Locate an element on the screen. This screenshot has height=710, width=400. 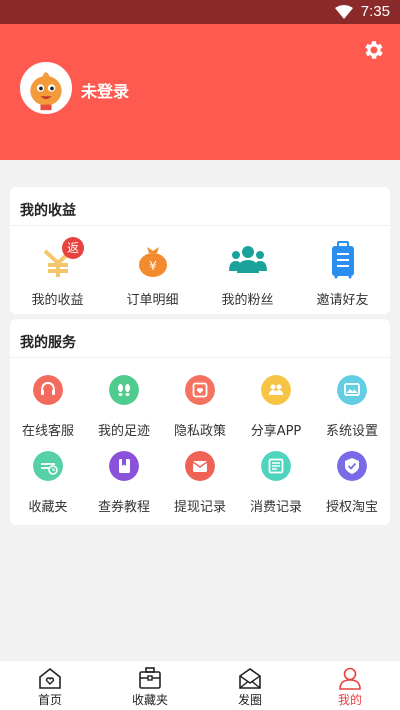
withdraw-record-item: 提现记录 is located at coordinates (200, 486).